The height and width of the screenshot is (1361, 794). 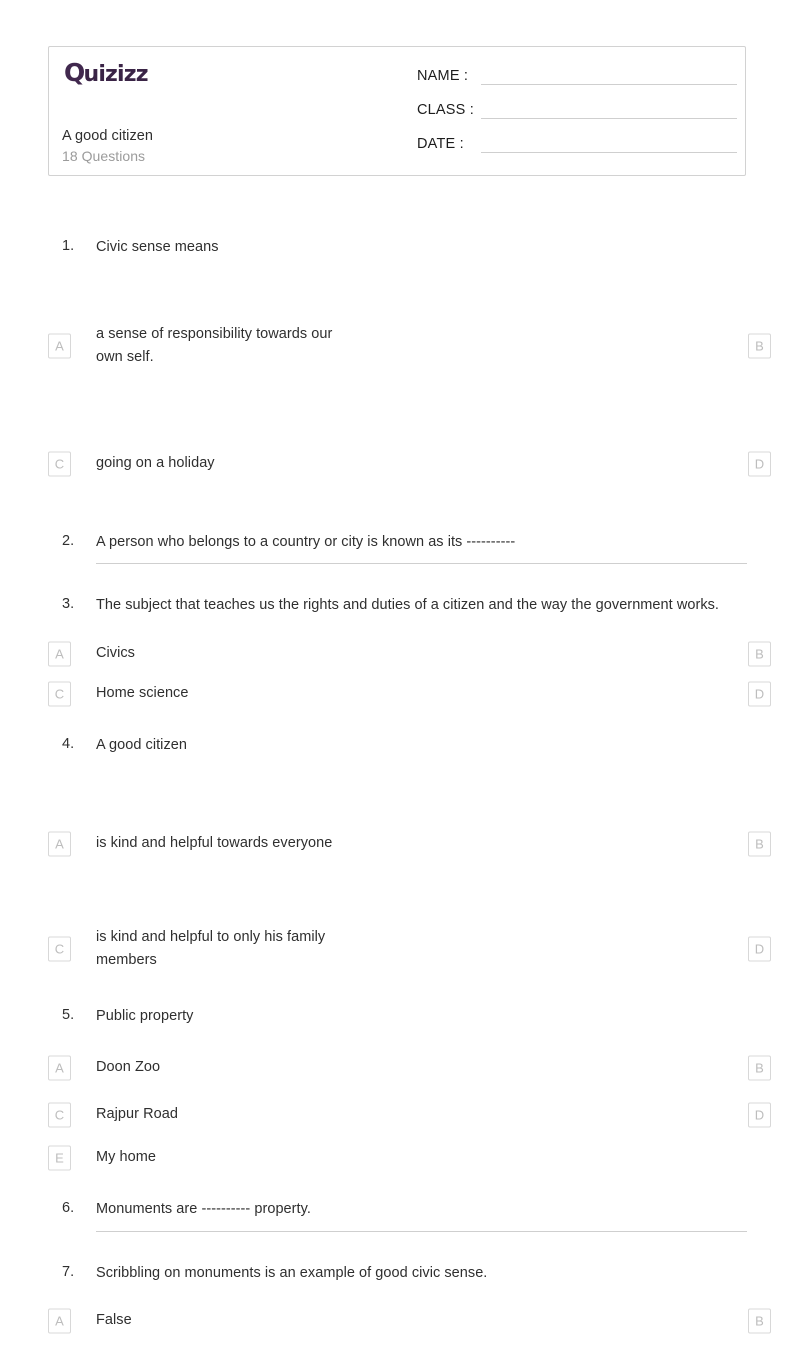 I want to click on question-header: 5. Public property, so click(x=397, y=1017).